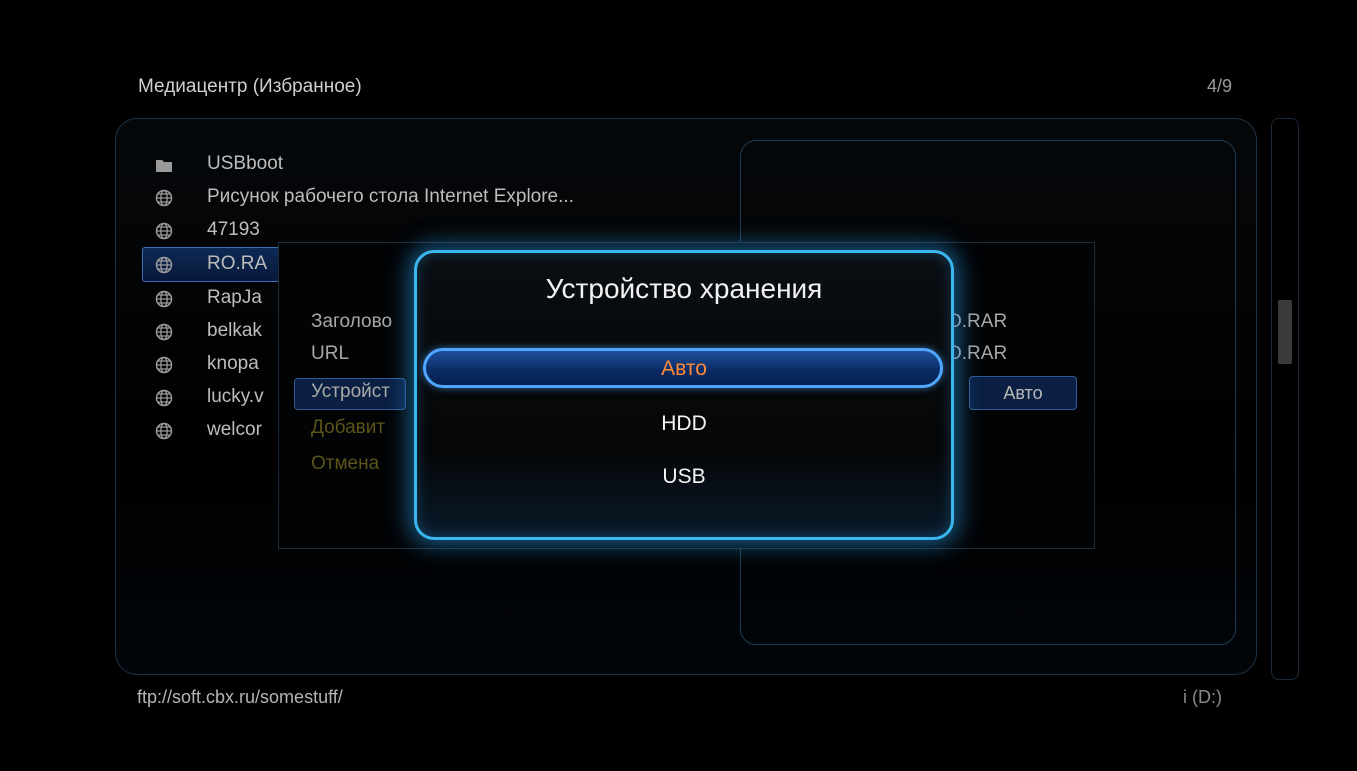 This screenshot has width=1357, height=771. I want to click on page-counter: 4/9, so click(1220, 86).